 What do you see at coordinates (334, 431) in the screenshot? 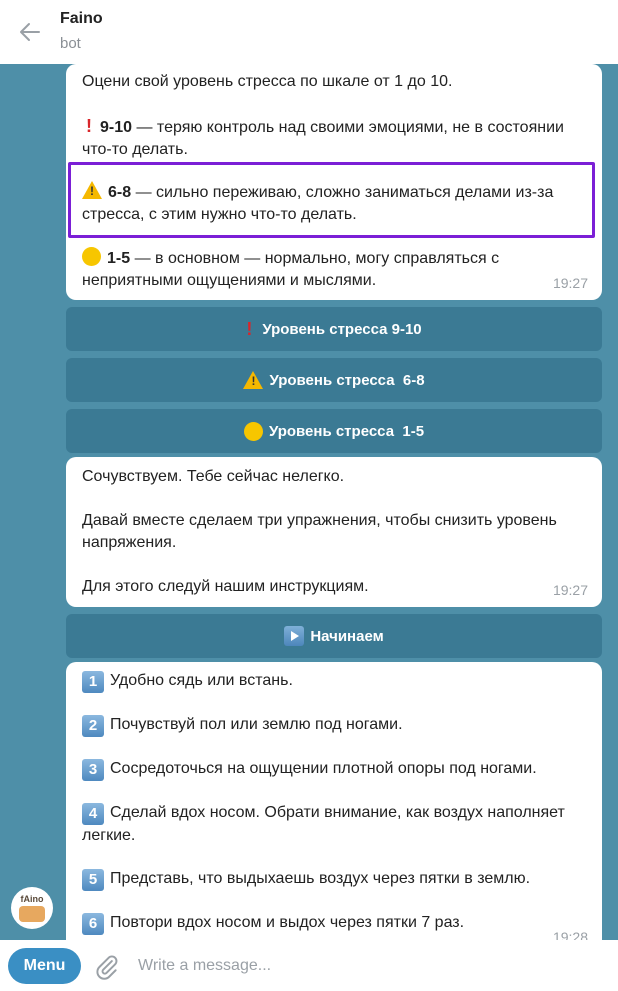
I see `stress-1-5-button: Уровень стресса 1-5` at bounding box center [334, 431].